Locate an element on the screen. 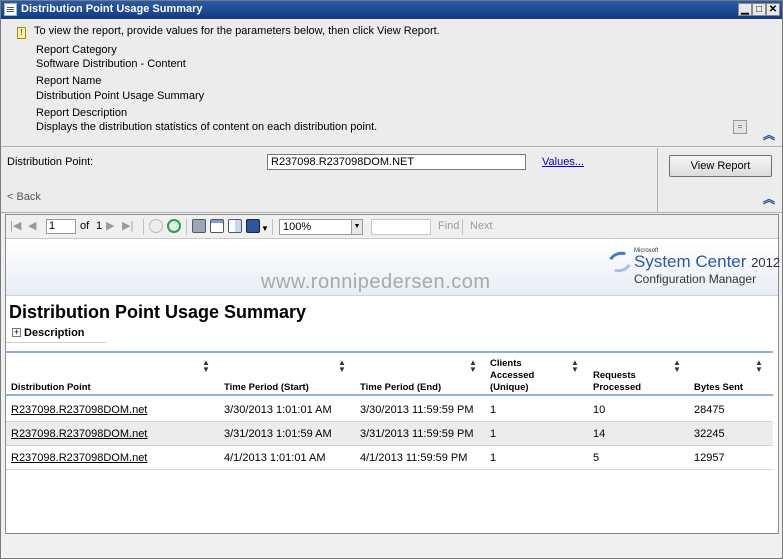  column-header-distribution-point: Distribution Point is located at coordinates (51, 388).